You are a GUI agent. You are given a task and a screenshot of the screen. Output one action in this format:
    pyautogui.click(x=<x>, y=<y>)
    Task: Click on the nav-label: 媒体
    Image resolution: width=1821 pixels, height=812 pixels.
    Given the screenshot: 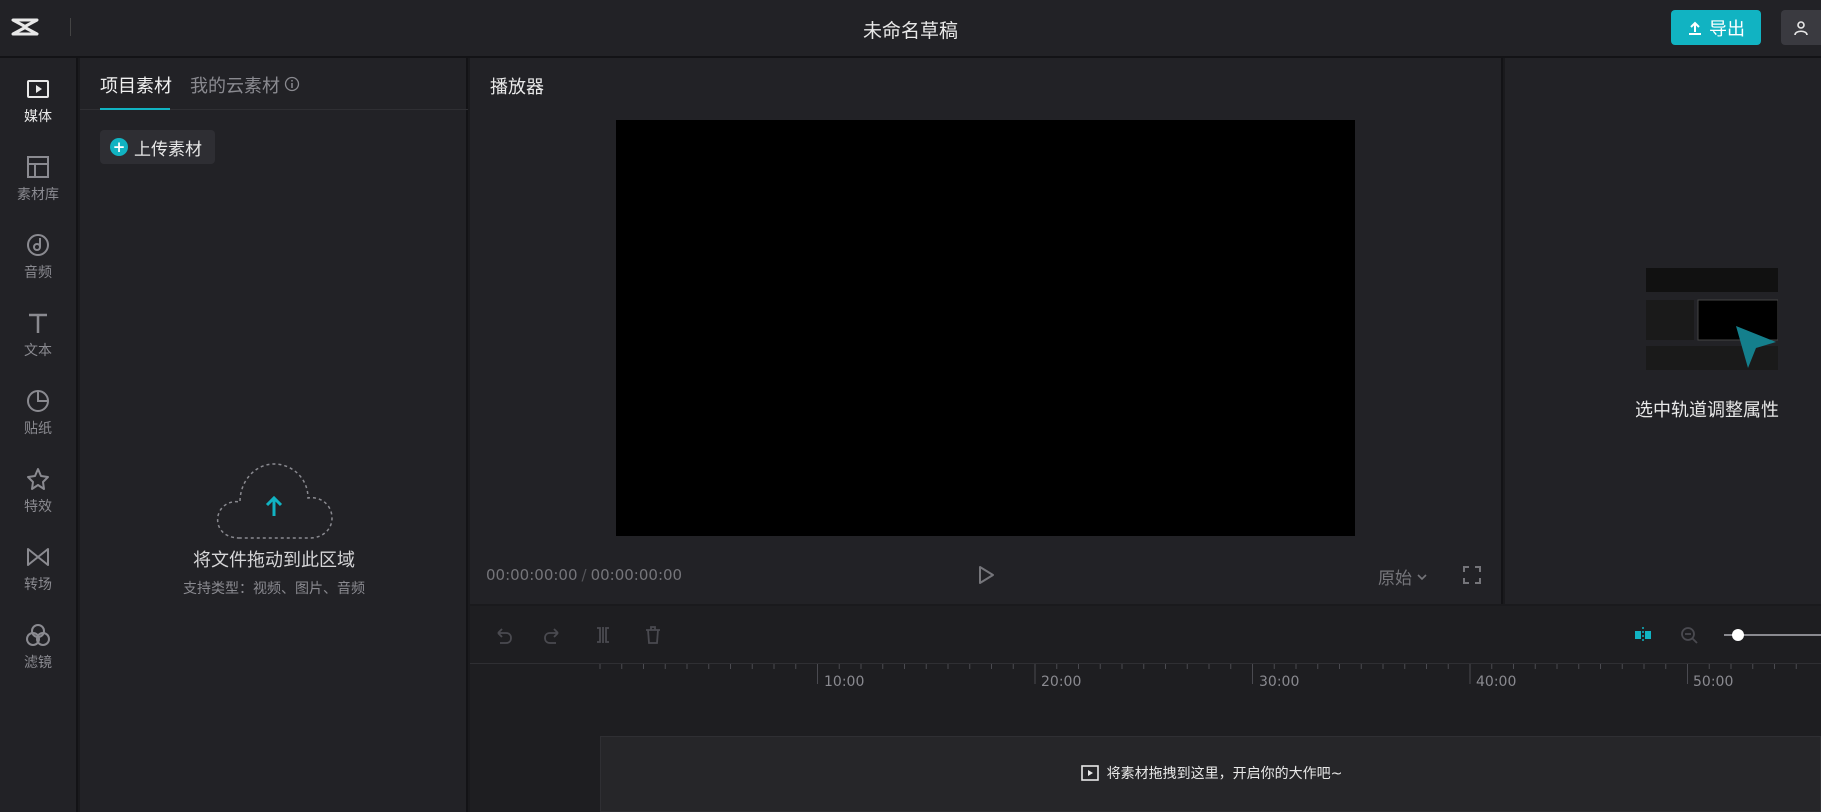 What is the action you would take?
    pyautogui.click(x=38, y=117)
    